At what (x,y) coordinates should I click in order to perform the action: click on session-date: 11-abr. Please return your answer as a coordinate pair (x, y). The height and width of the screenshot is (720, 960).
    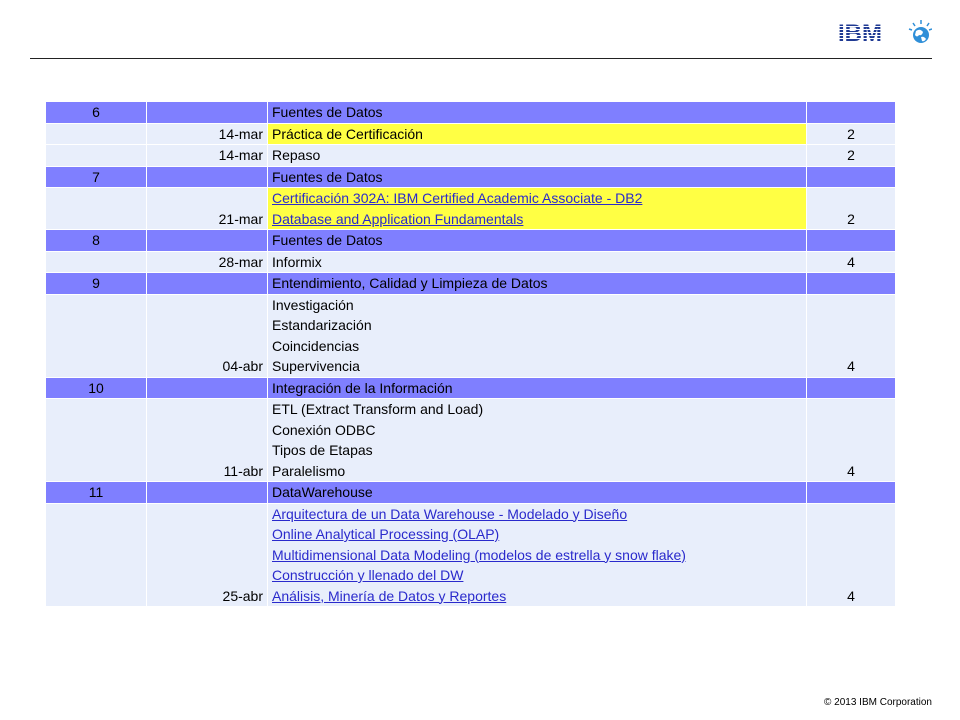
    Looking at the image, I should click on (207, 440).